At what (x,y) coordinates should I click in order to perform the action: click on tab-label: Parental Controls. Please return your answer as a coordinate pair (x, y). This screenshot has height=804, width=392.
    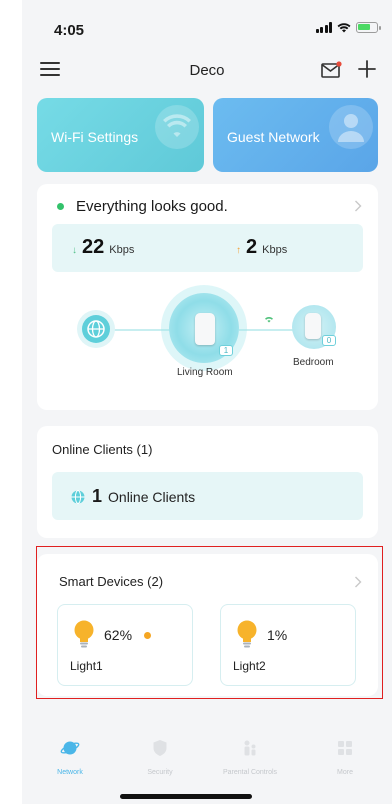
    Looking at the image, I should click on (250, 772).